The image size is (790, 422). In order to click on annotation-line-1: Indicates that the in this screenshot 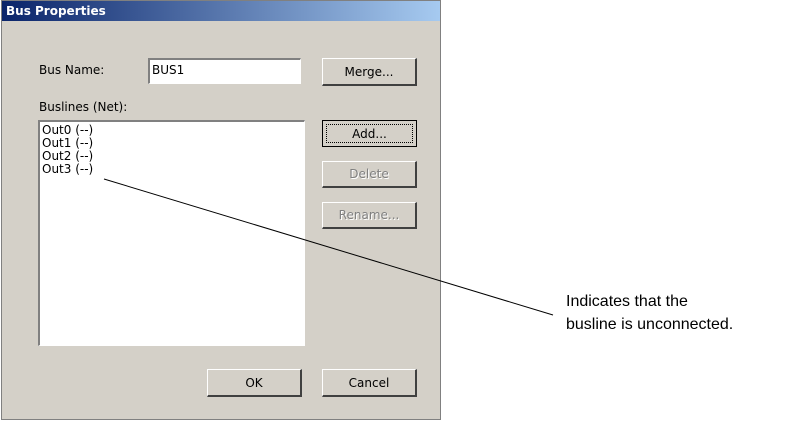, I will do `click(627, 301)`.